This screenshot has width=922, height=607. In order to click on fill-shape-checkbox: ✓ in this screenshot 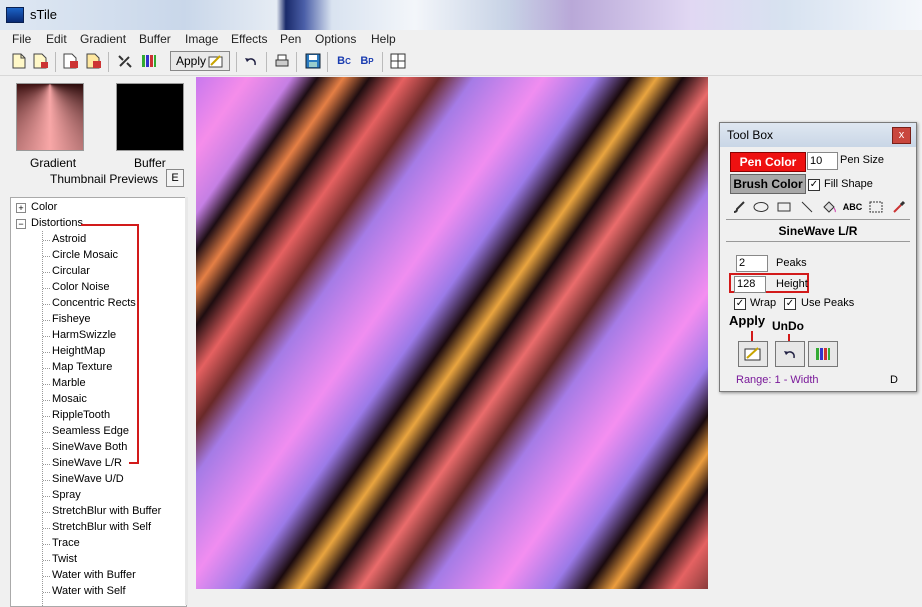, I will do `click(814, 185)`.